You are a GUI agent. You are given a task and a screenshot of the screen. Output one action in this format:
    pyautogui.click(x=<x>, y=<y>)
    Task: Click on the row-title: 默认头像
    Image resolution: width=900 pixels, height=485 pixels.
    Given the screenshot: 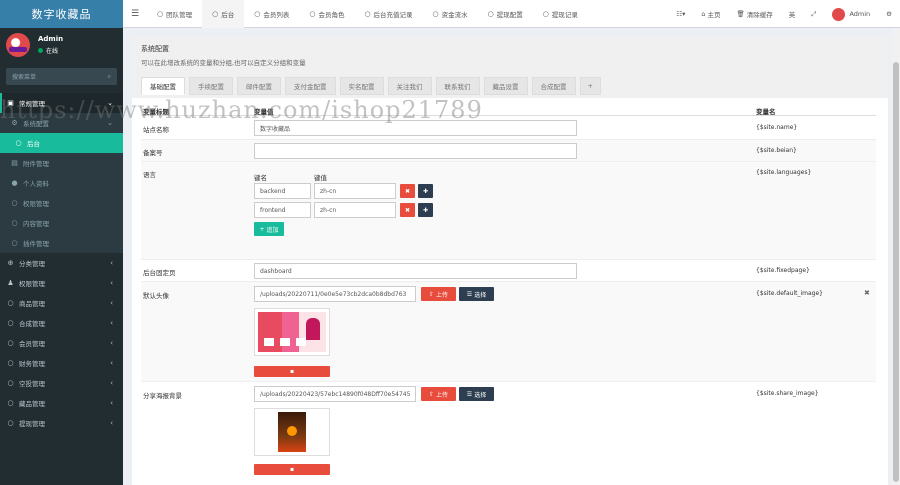 What is the action you would take?
    pyautogui.click(x=156, y=296)
    